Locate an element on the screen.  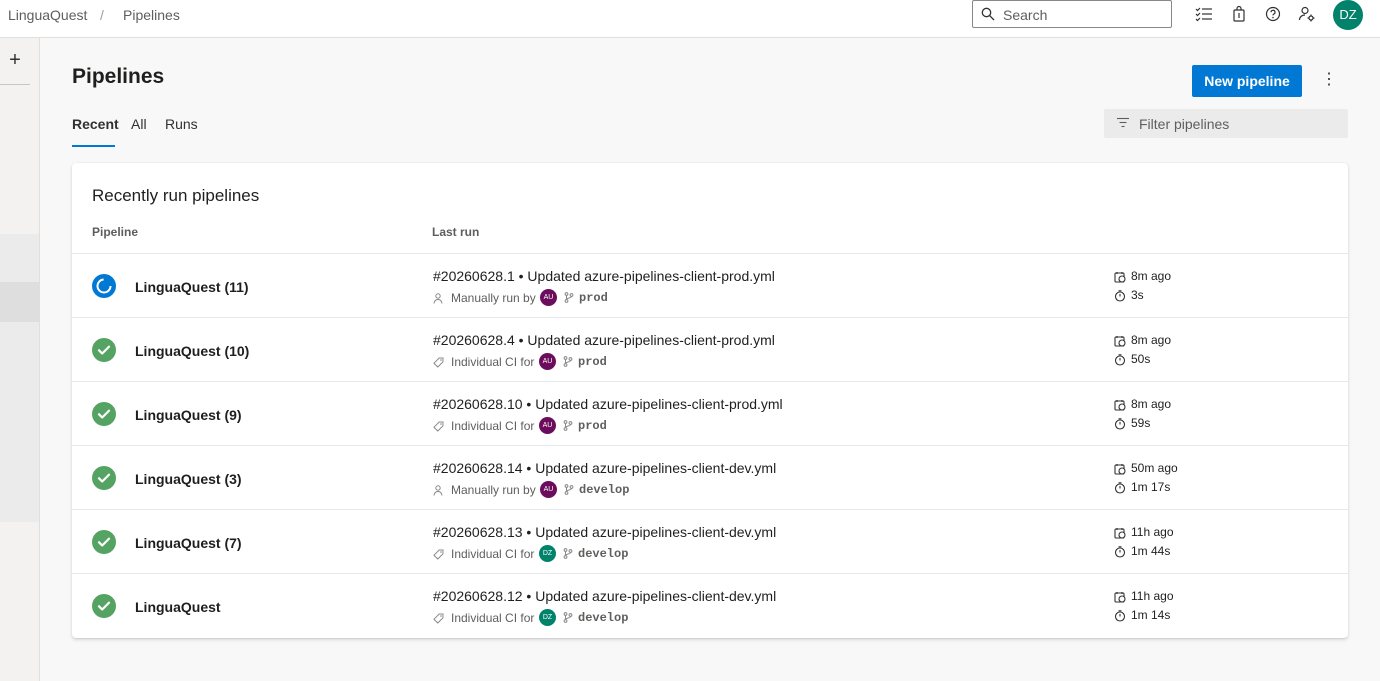
running-status-icon is located at coordinates (104, 286).